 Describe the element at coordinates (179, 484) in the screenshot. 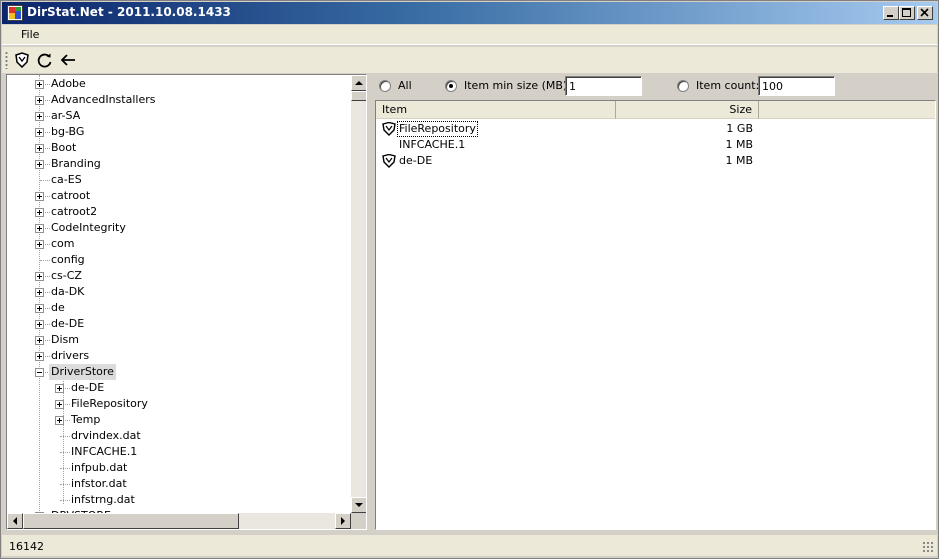

I see `tree-item: infstor.dat` at that location.